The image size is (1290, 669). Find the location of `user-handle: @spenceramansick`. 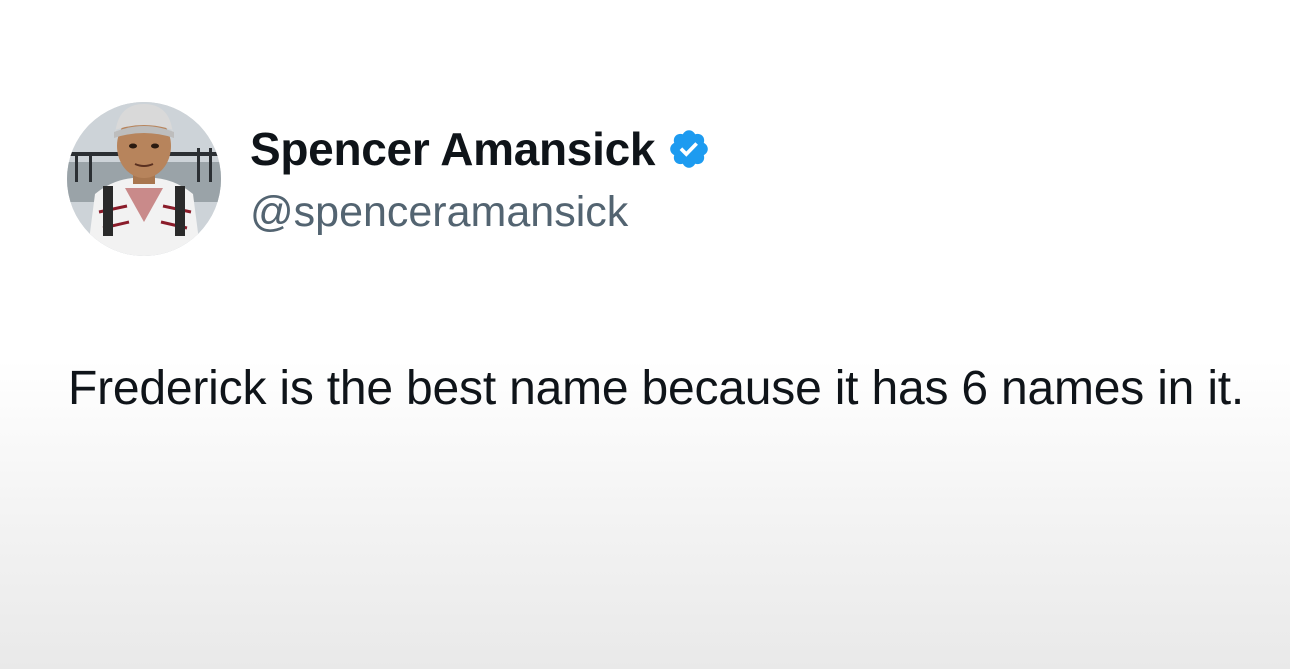

user-handle: @spenceramansick is located at coordinates (480, 212).